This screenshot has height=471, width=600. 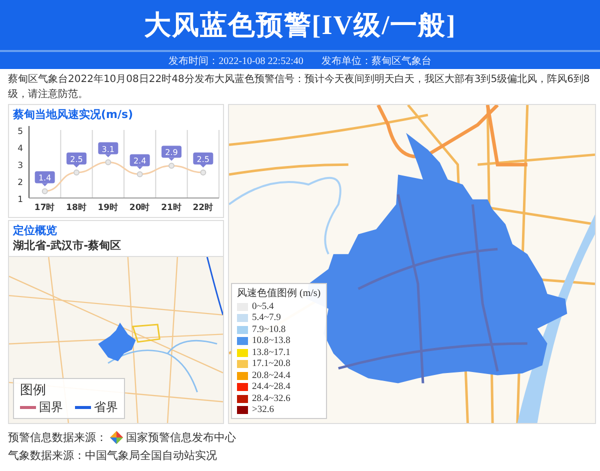 What do you see at coordinates (33, 390) in the screenshot?
I see `legend-title: 图例` at bounding box center [33, 390].